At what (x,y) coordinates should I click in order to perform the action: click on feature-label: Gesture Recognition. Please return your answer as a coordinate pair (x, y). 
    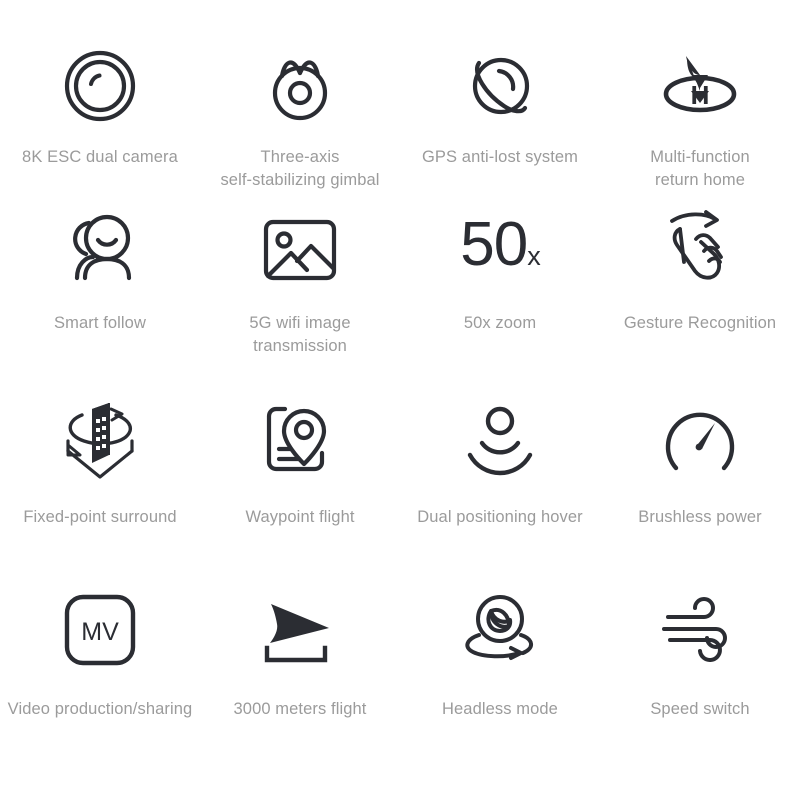
    Looking at the image, I should click on (700, 323).